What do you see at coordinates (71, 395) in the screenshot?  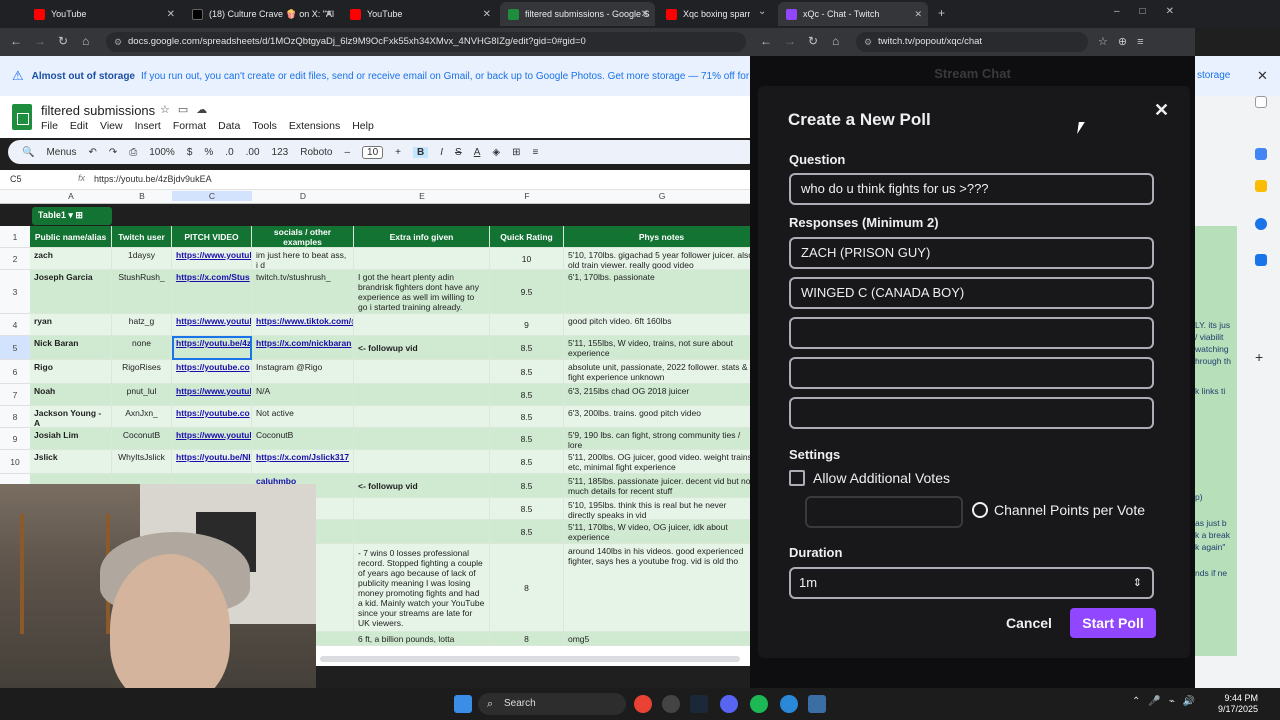 I see `table-cell: Noah` at bounding box center [71, 395].